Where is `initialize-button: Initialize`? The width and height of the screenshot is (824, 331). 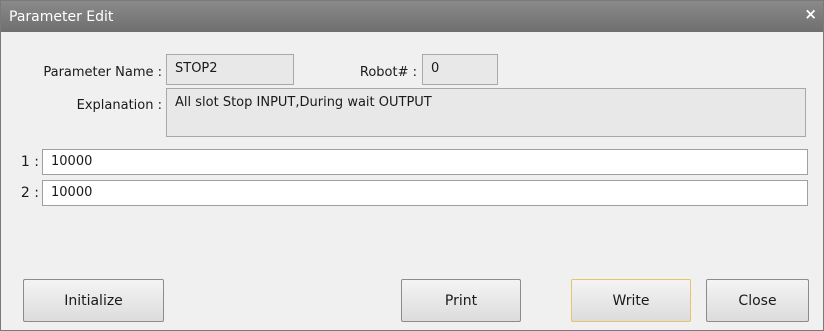
initialize-button: Initialize is located at coordinates (93, 300).